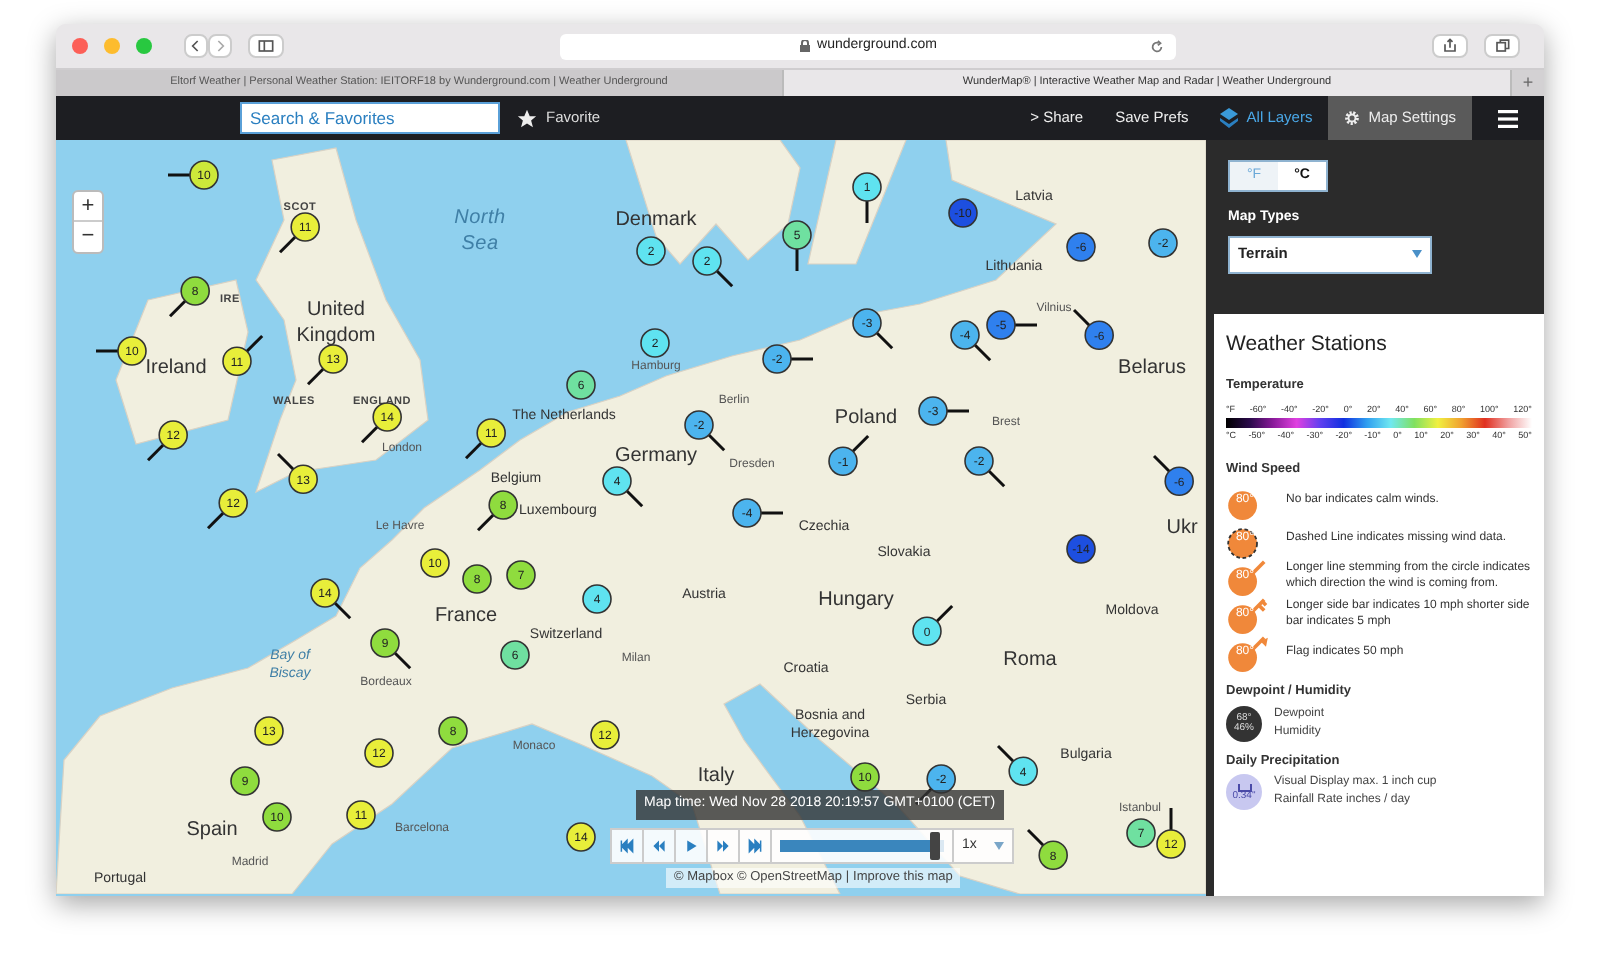 The image size is (1600, 976). I want to click on place-label: France, so click(466, 617).